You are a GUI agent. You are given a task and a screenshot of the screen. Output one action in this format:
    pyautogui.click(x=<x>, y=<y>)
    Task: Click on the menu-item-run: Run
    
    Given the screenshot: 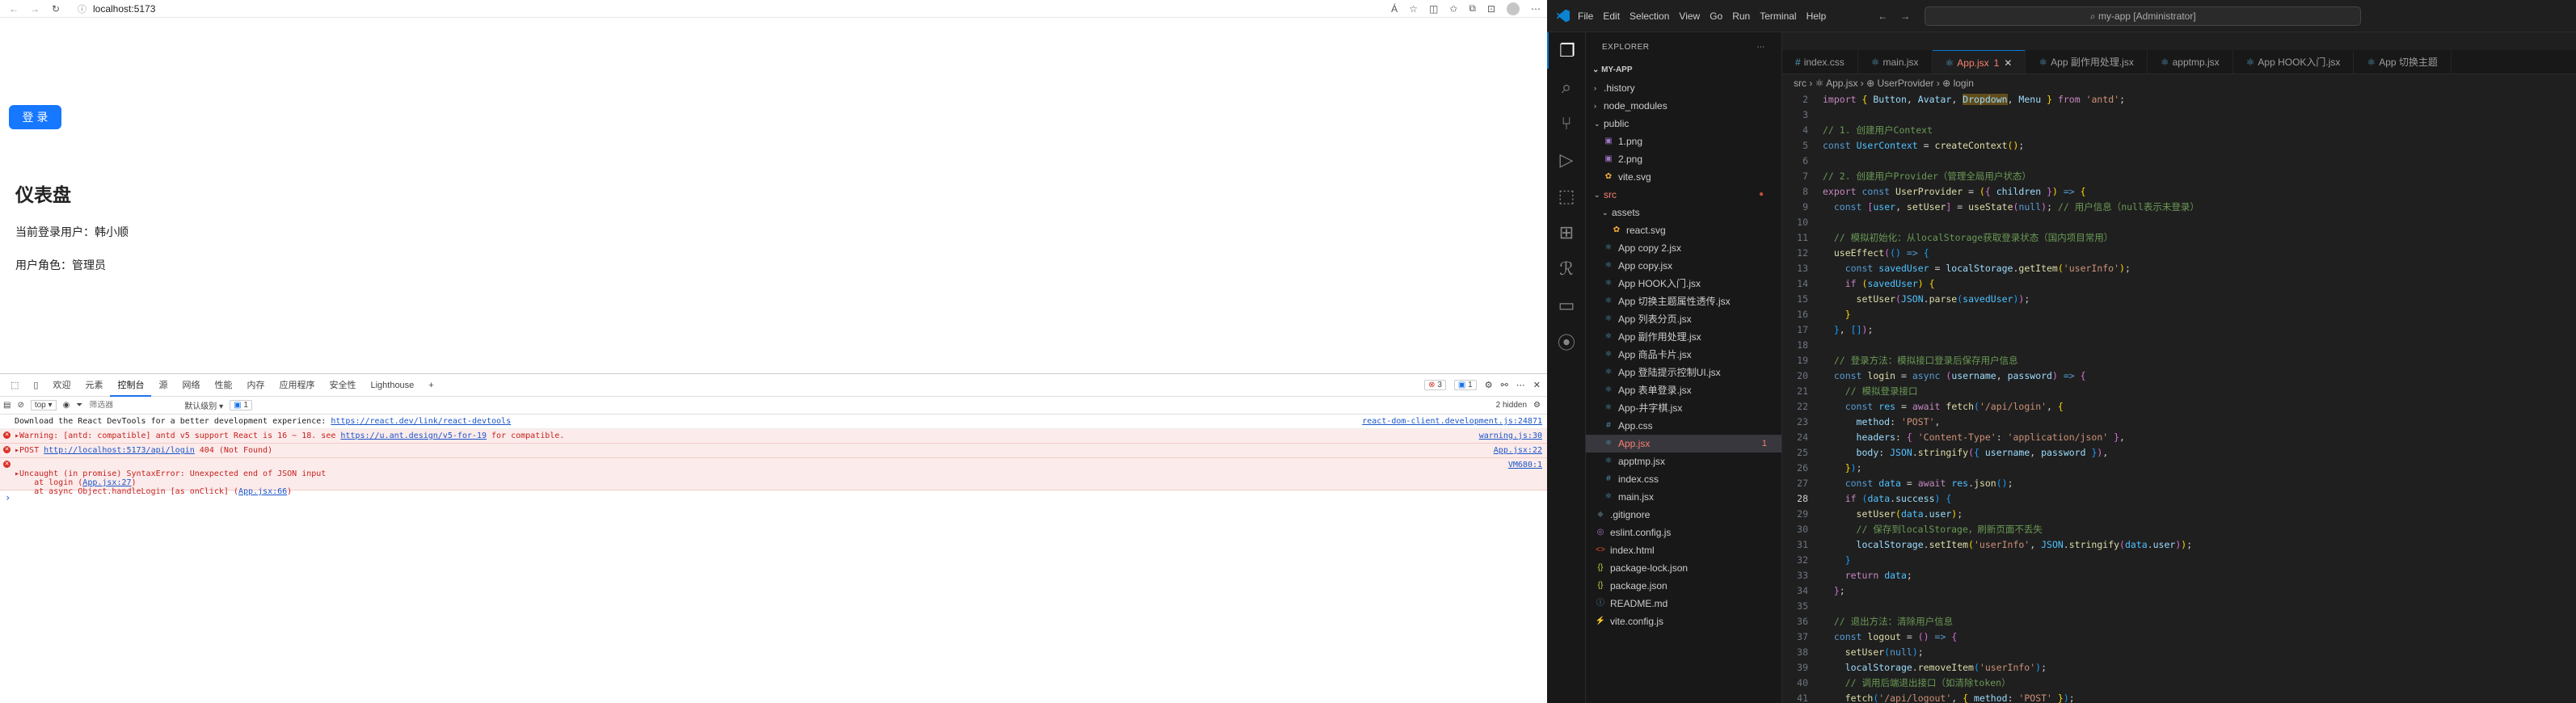 What is the action you would take?
    pyautogui.click(x=1741, y=16)
    